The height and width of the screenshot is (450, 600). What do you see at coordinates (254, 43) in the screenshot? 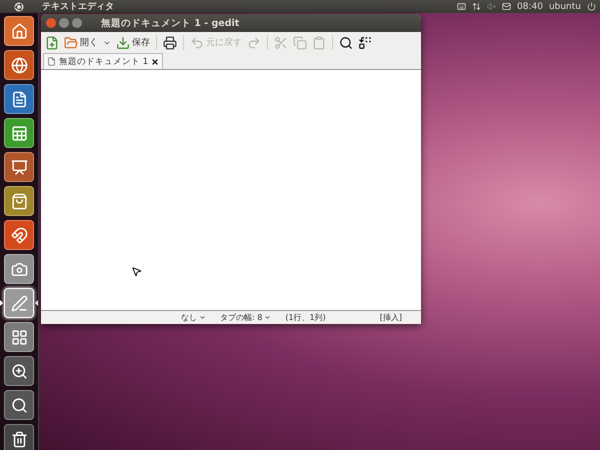
I see `redo-icon` at bounding box center [254, 43].